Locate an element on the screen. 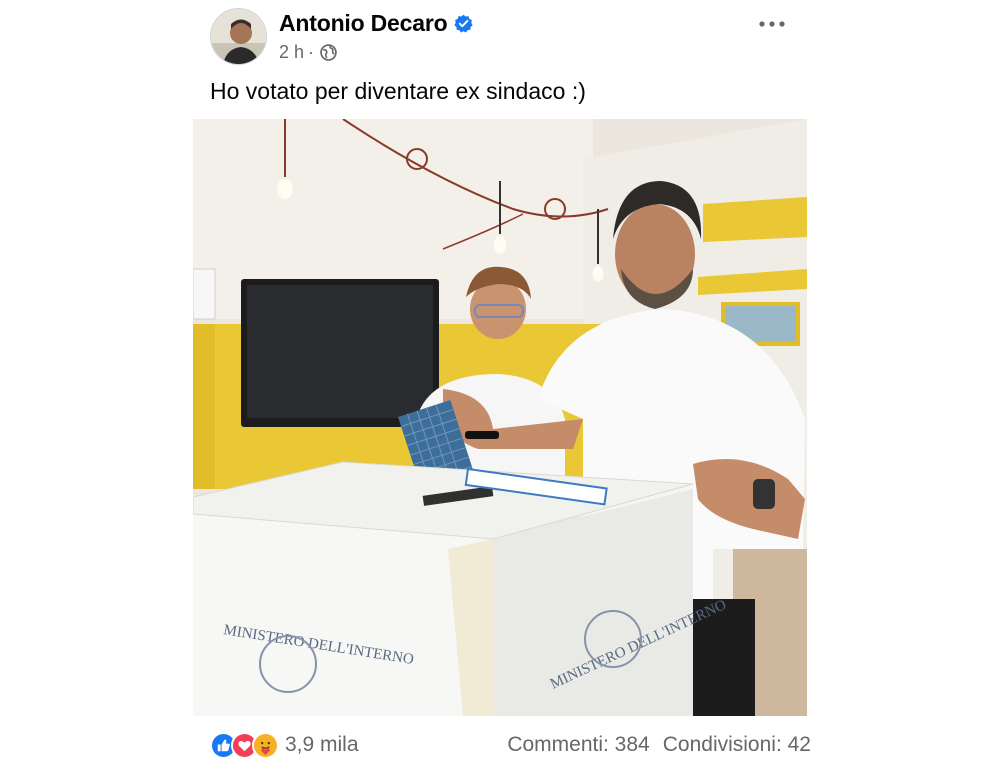 The width and height of the screenshot is (1000, 770). author-line: Antonio Decaro is located at coordinates (376, 23).